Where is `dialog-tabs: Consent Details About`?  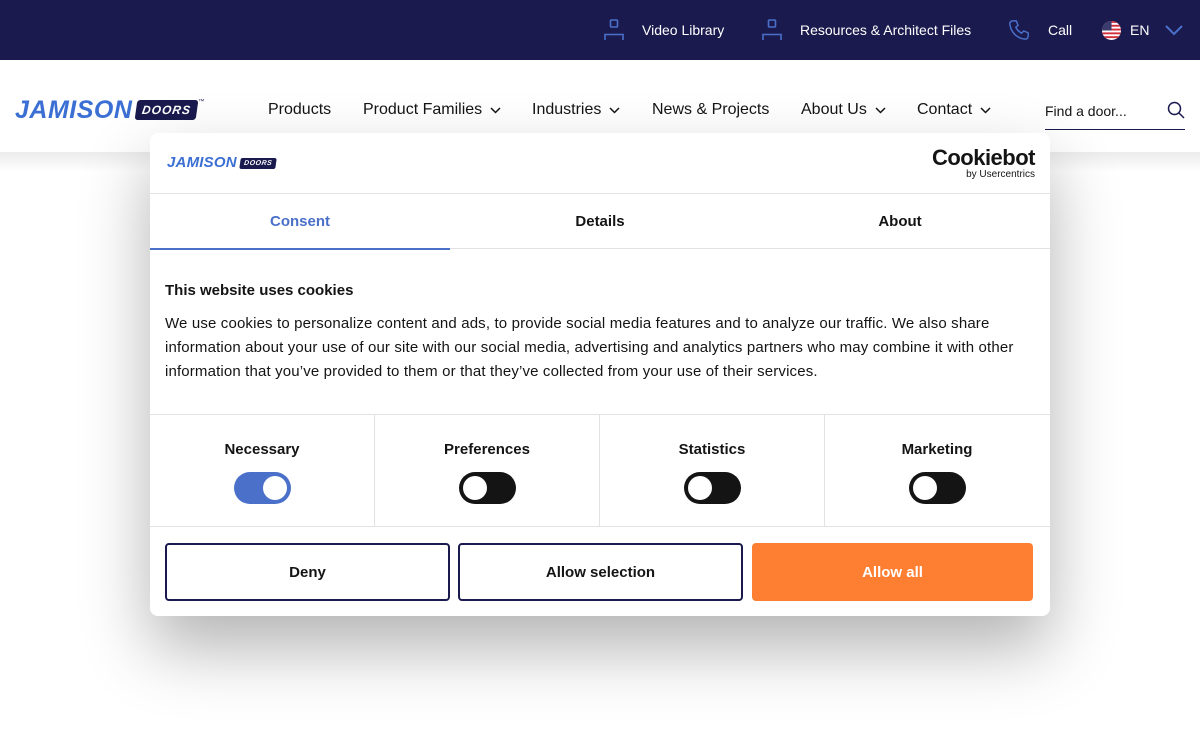 dialog-tabs: Consent Details About is located at coordinates (600, 222).